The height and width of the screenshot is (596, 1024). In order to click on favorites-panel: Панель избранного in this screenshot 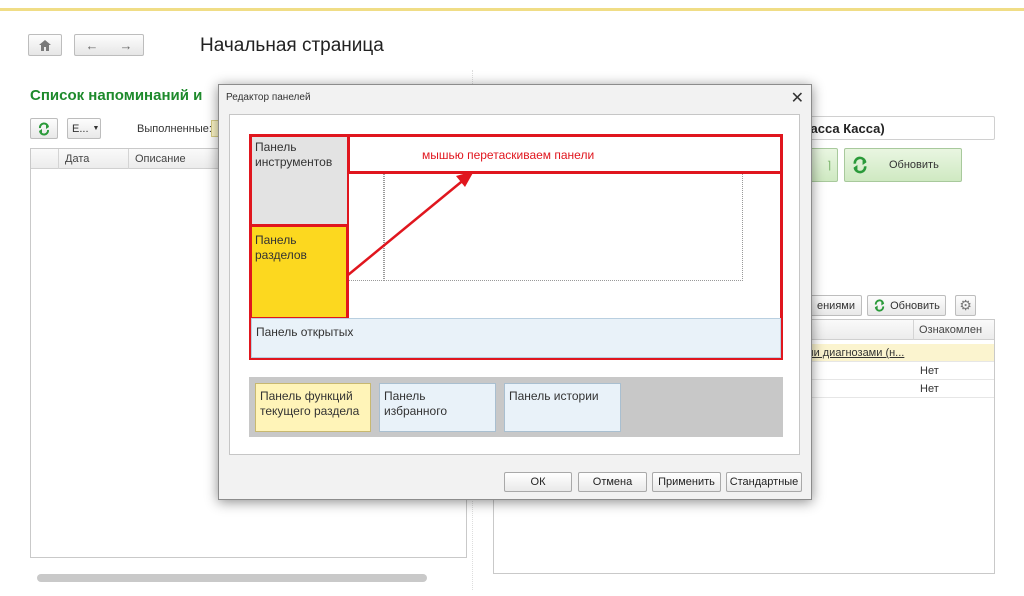, I will do `click(437, 407)`.